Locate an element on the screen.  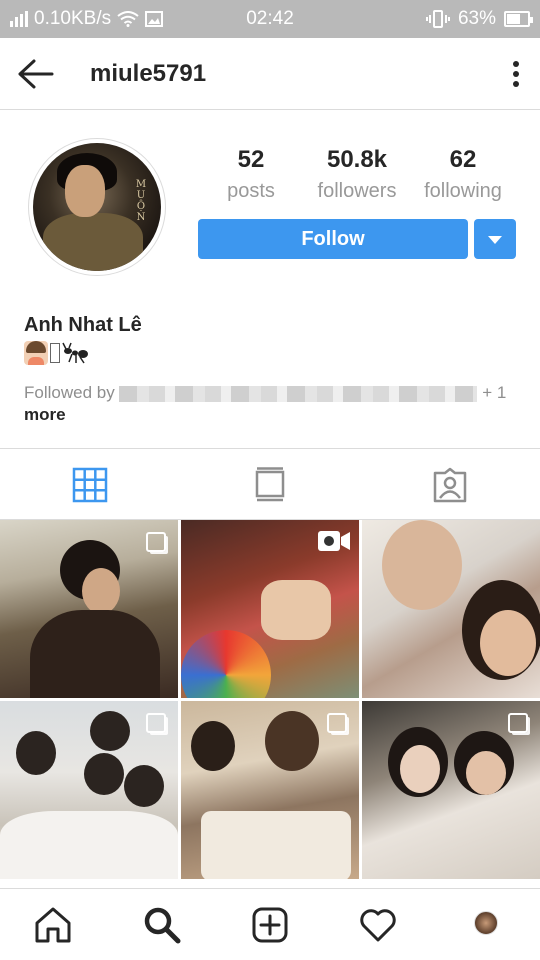
search-icon is located at coordinates (162, 925).